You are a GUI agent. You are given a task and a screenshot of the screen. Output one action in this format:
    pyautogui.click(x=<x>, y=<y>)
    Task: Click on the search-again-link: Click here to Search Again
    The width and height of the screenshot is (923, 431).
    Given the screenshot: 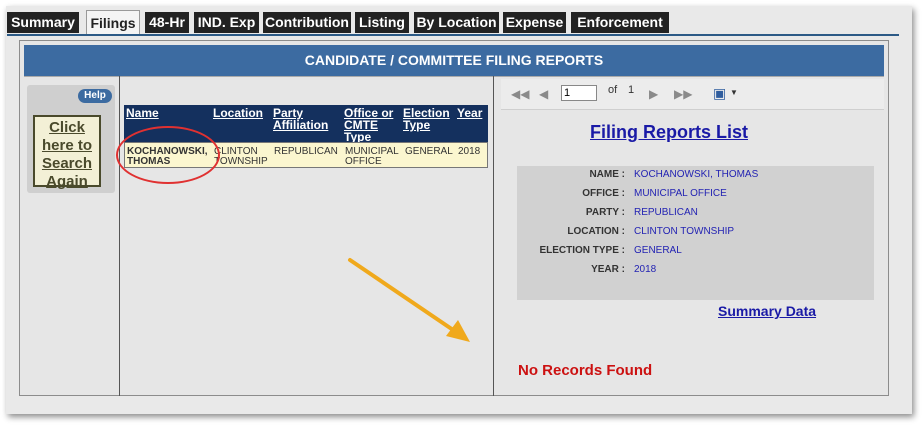 What is the action you would take?
    pyautogui.click(x=67, y=152)
    